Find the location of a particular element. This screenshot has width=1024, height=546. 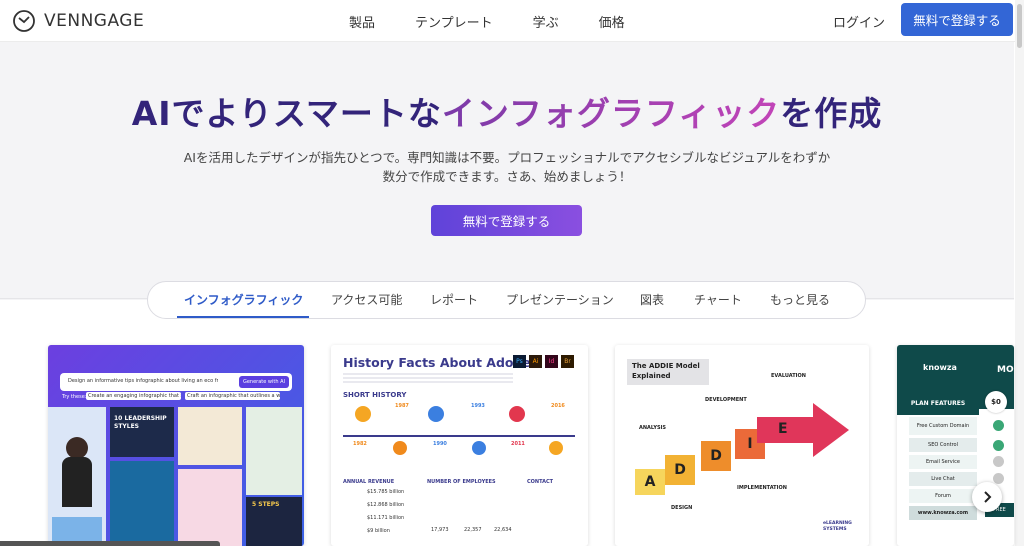

adobe-app-icons: Ps Ai Id Br is located at coordinates (543, 361).